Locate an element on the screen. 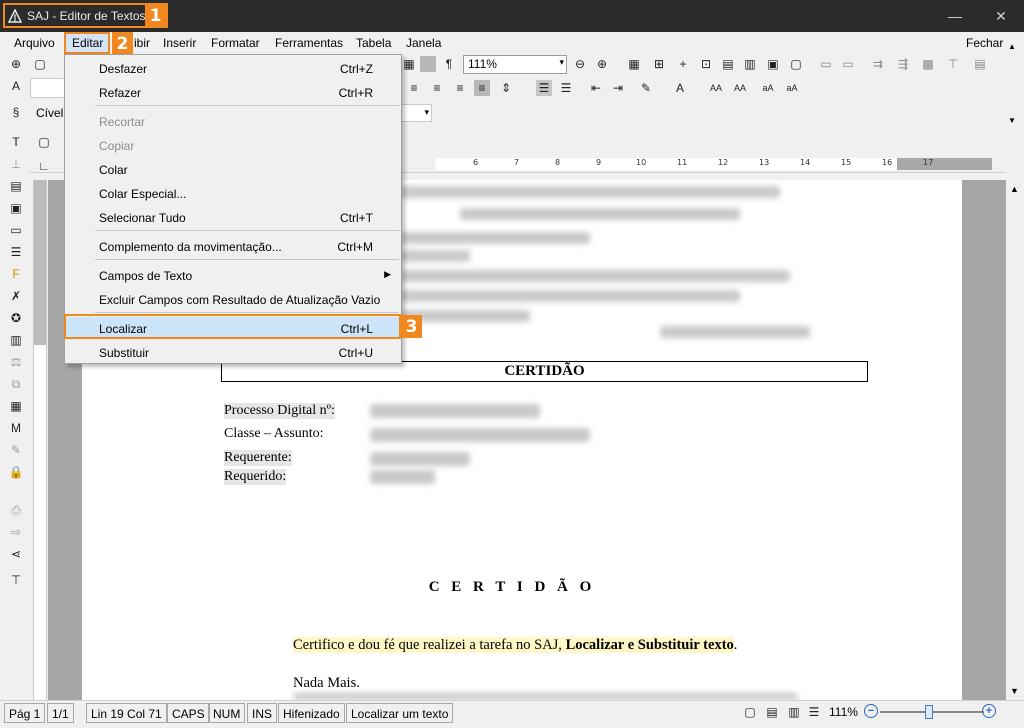 Image resolution: width=1024 pixels, height=728 pixels. menu-inserir: Inserir is located at coordinates (179, 43).